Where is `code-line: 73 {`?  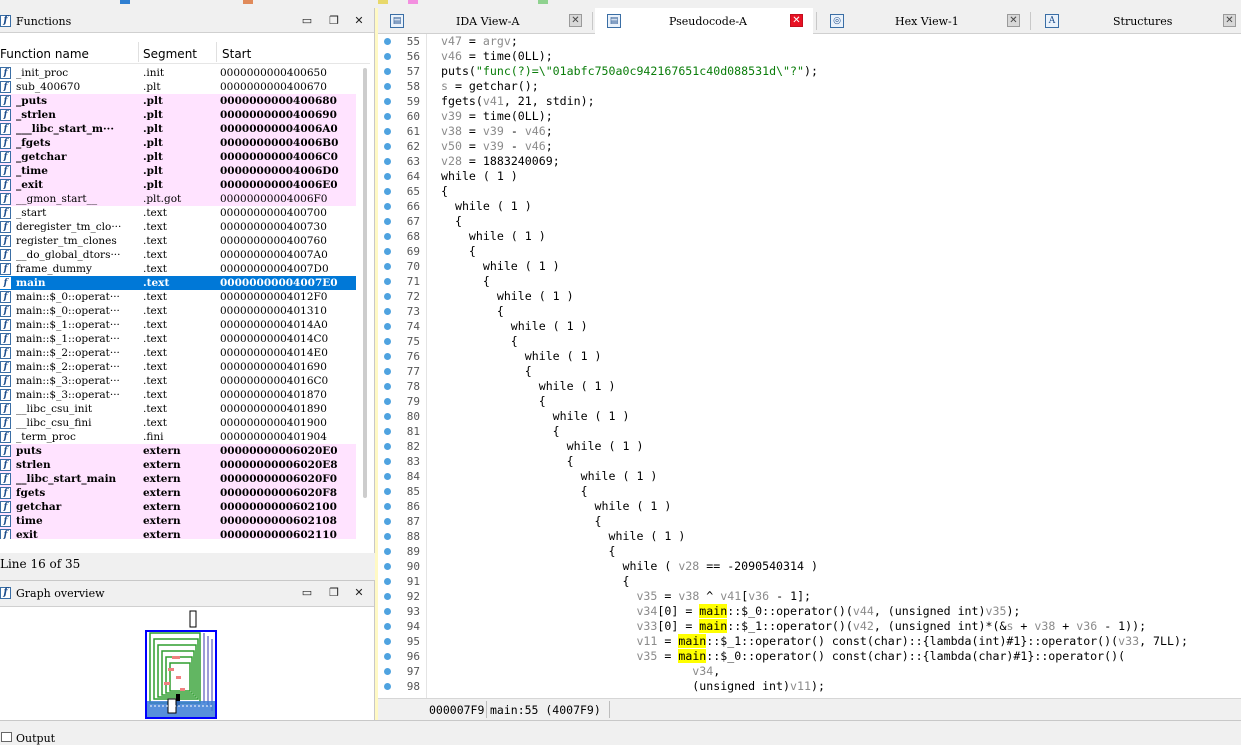
code-line: 73 { is located at coordinates (809, 311).